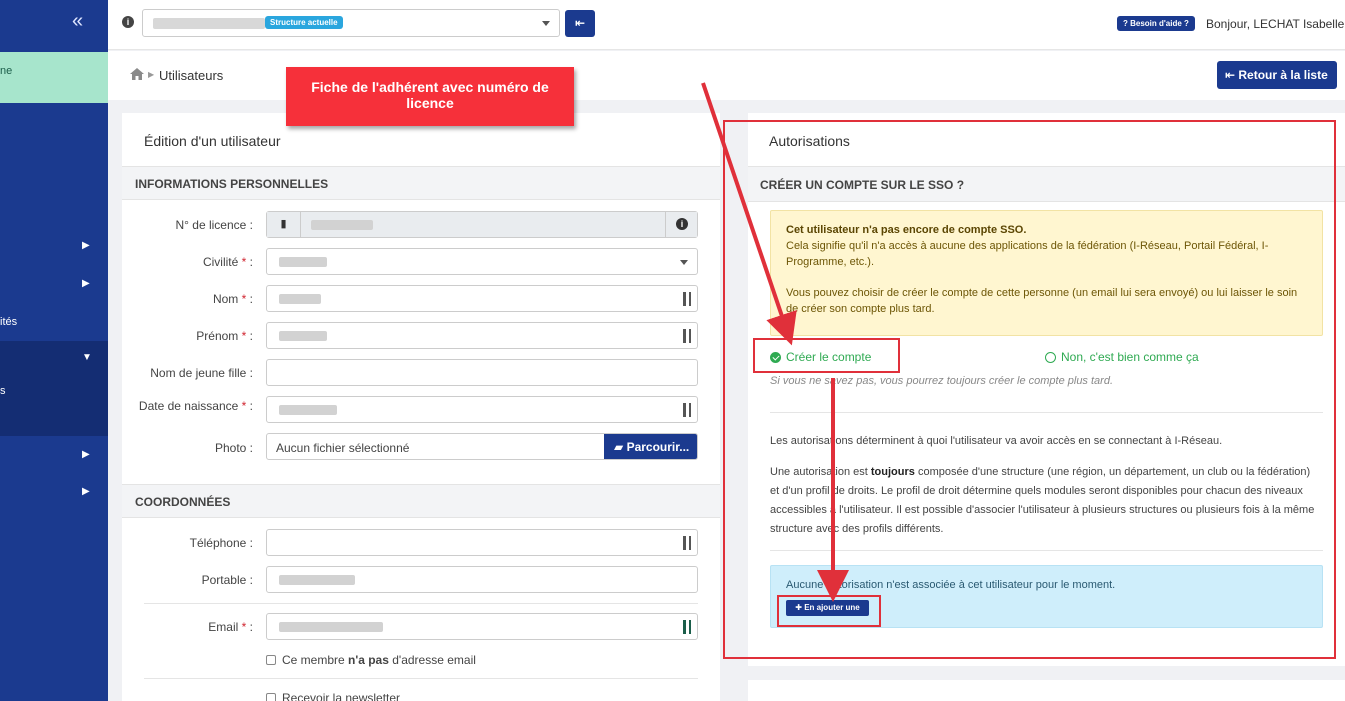 This screenshot has height=701, width=1345. I want to click on user-greeting: Bonjour, LECHAT Isabelle ˅, so click(1275, 24).